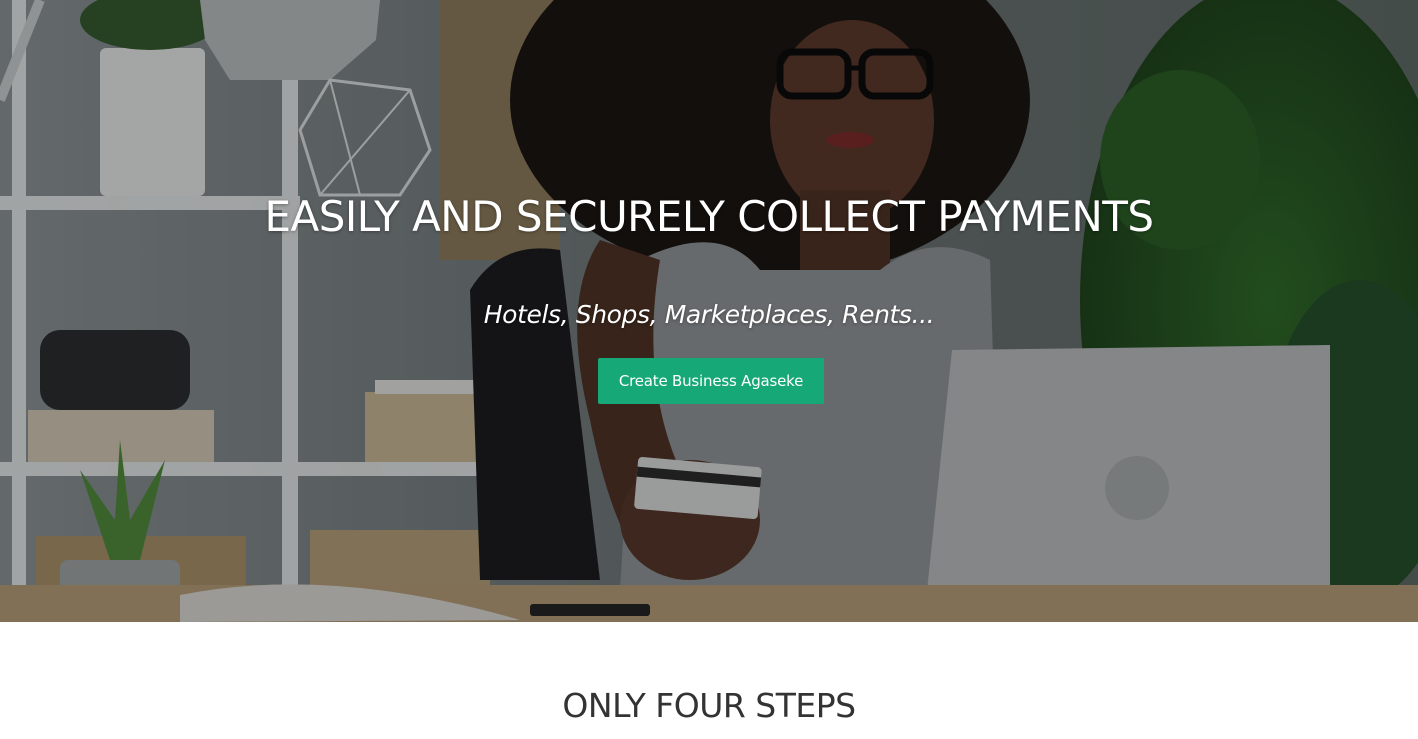 The image size is (1418, 739). I want to click on steps-section-title: ONLY FOUR STEPS, so click(709, 705).